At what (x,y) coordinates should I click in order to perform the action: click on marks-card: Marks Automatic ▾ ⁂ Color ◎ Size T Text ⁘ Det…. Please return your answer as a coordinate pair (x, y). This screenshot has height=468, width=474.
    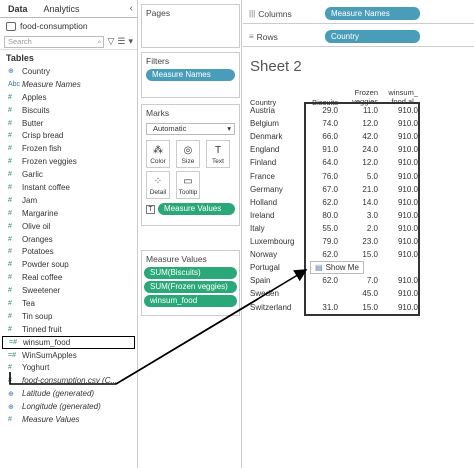
    Looking at the image, I should click on (190, 165).